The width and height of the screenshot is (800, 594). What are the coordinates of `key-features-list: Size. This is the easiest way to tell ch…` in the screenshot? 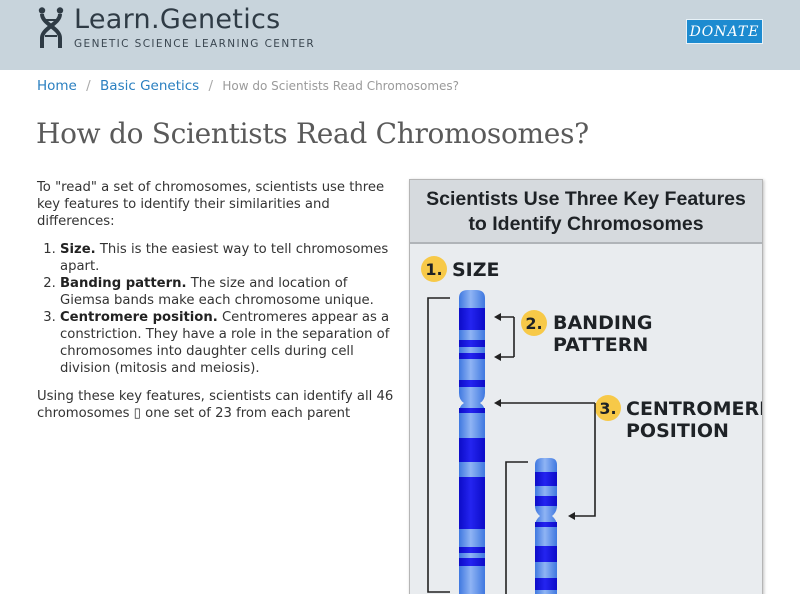 It's located at (228, 309).